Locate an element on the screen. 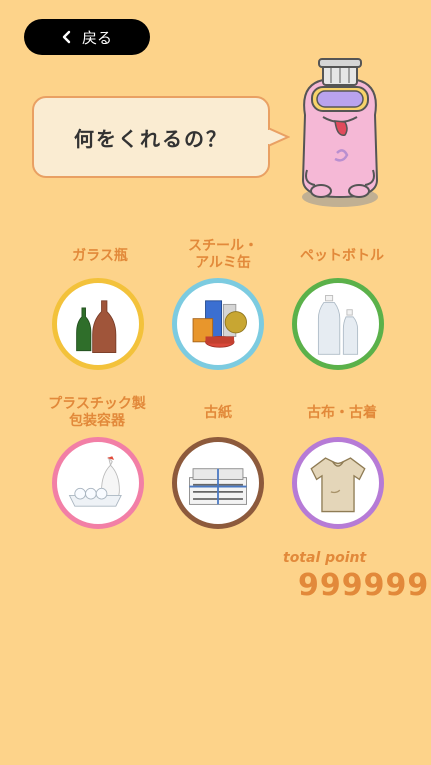 This screenshot has height=765, width=431. category-pet-button is located at coordinates (338, 324).